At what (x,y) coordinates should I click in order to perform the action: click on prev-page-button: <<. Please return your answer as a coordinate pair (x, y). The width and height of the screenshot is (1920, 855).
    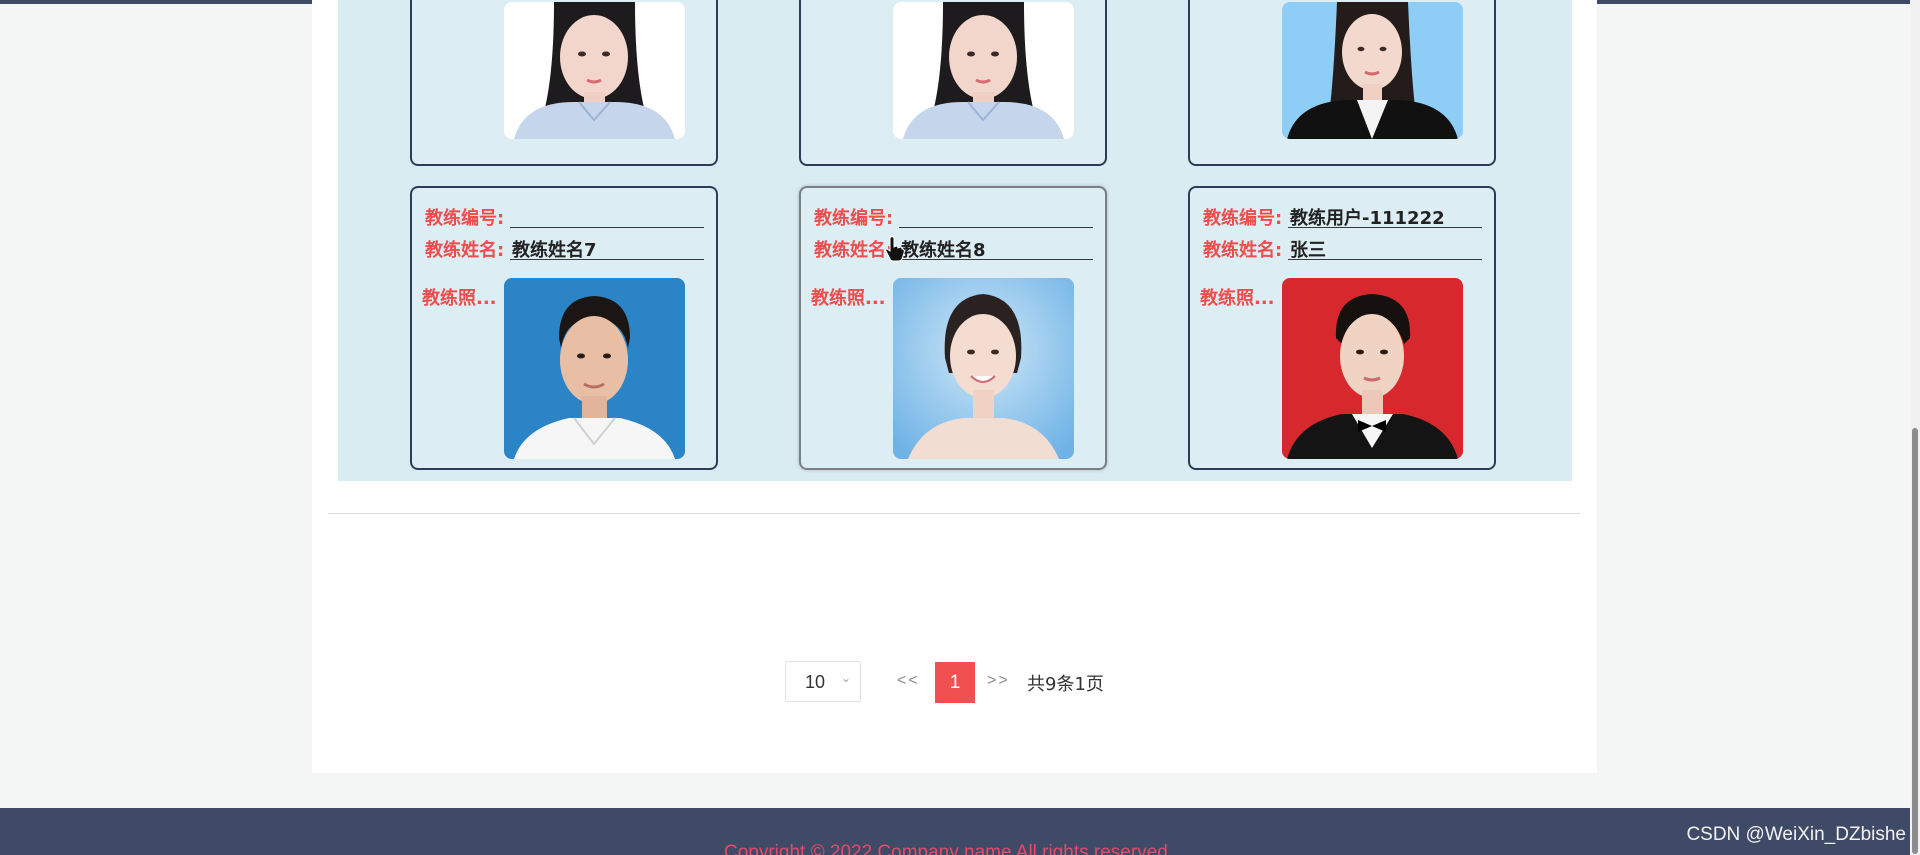
    Looking at the image, I should click on (908, 681).